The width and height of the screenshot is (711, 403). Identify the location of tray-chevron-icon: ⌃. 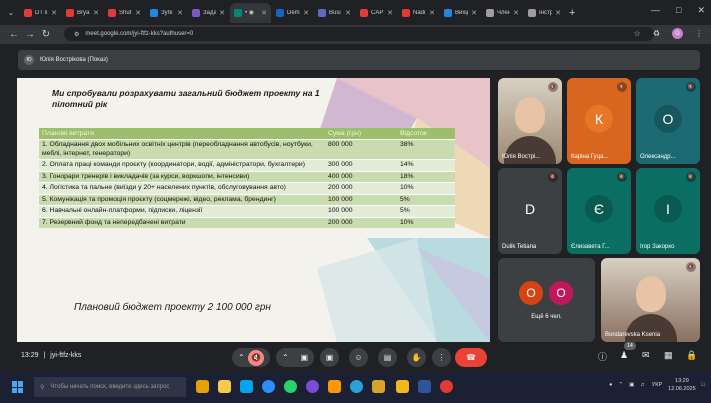
(620, 385).